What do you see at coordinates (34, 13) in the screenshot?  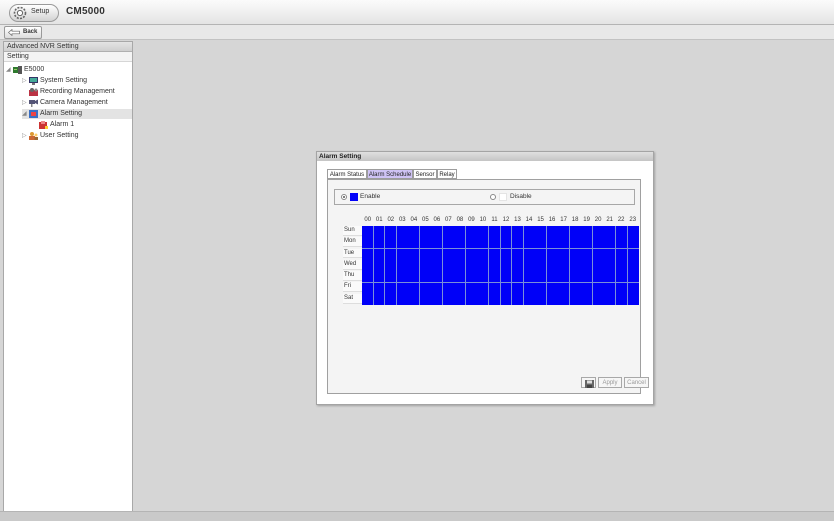 I see `setup-button: Setup` at bounding box center [34, 13].